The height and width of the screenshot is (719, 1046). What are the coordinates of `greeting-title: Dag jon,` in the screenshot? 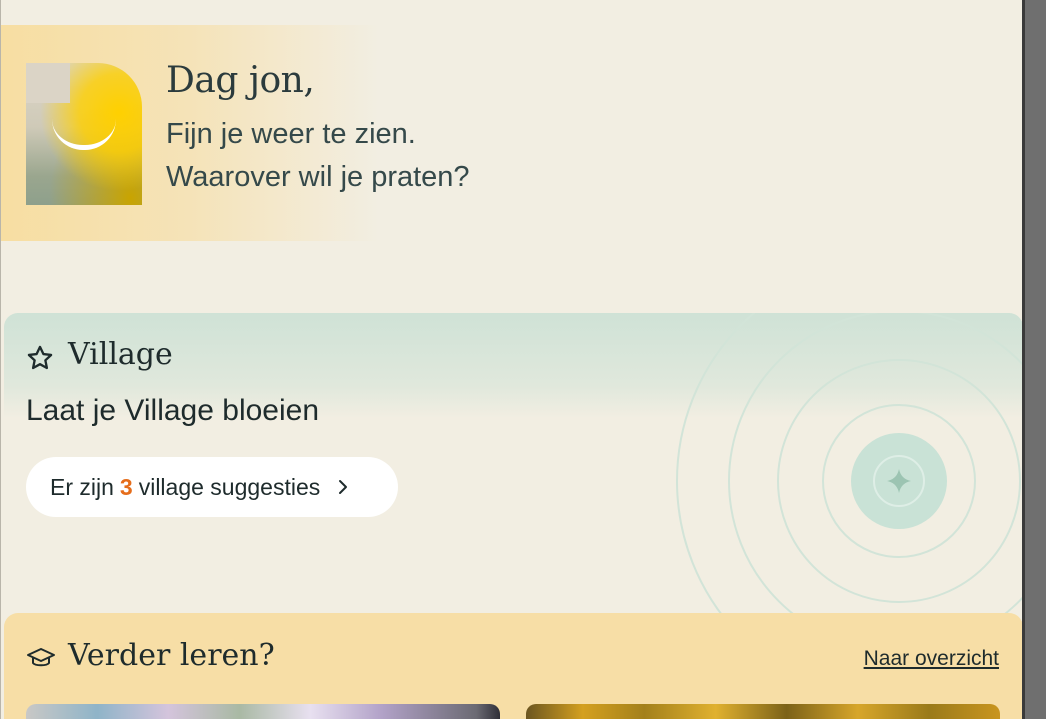 It's located at (240, 80).